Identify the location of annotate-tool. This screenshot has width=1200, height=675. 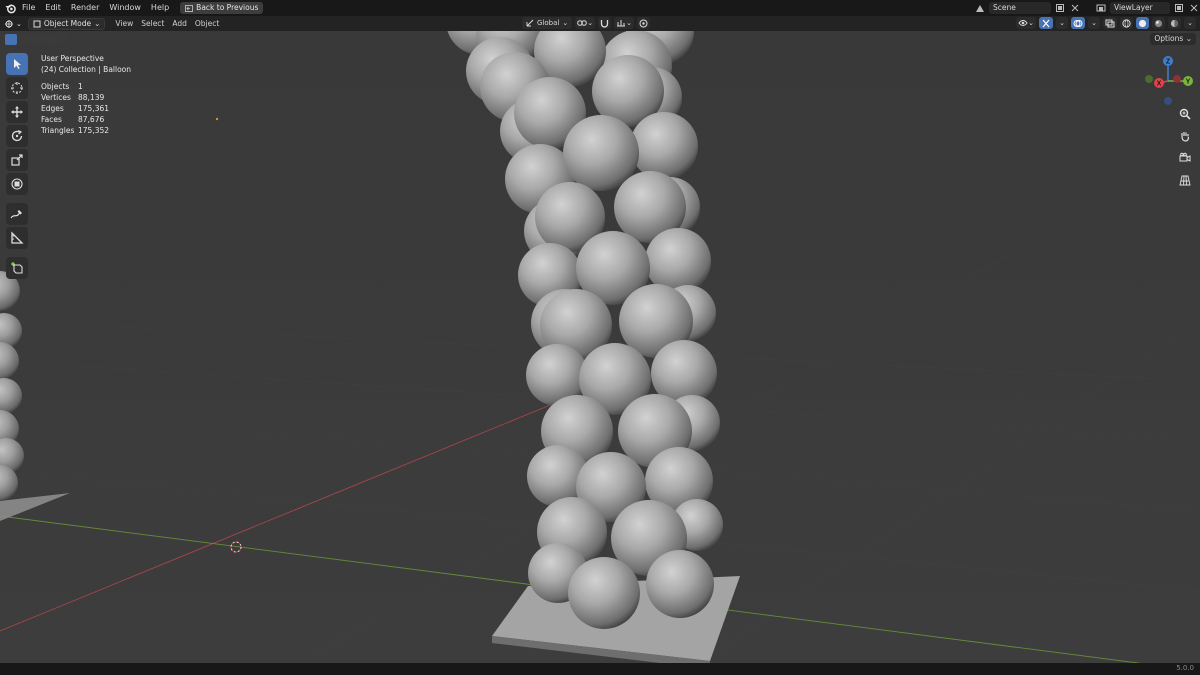
(17, 214).